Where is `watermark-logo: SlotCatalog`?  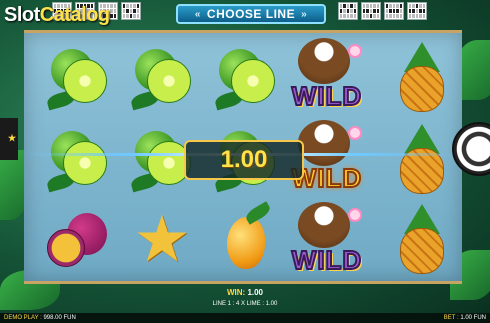
watermark-logo: SlotCatalog is located at coordinates (57, 15).